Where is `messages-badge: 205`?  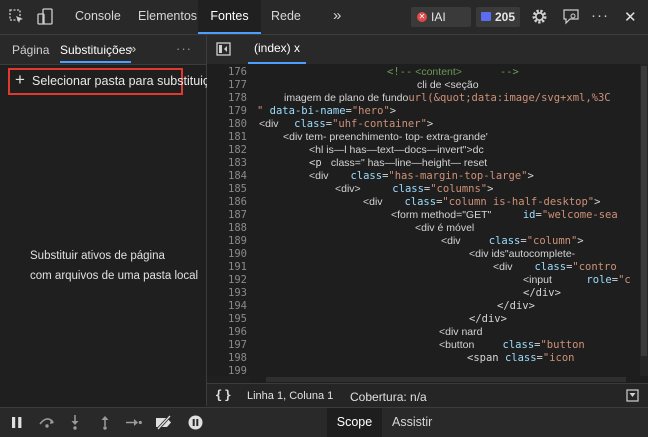
messages-badge: 205 is located at coordinates (498, 17).